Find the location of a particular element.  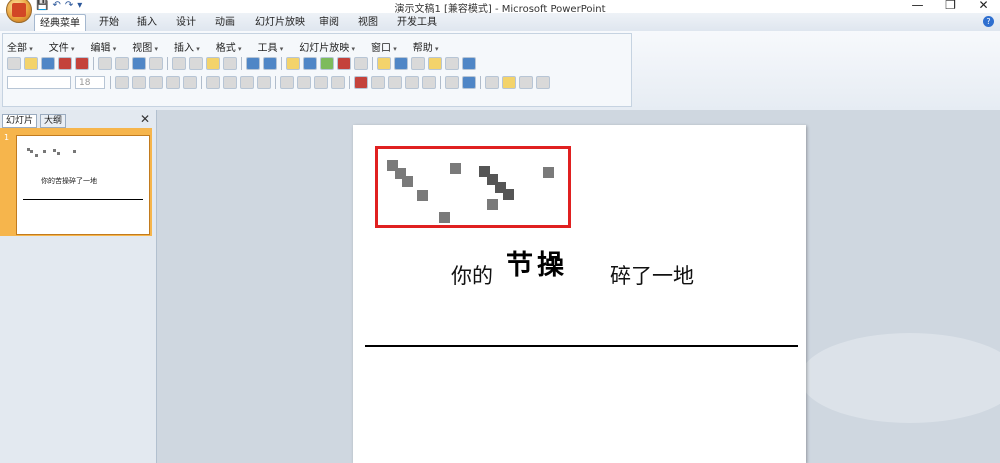

shrink-font-icon is located at coordinates (395, 82).